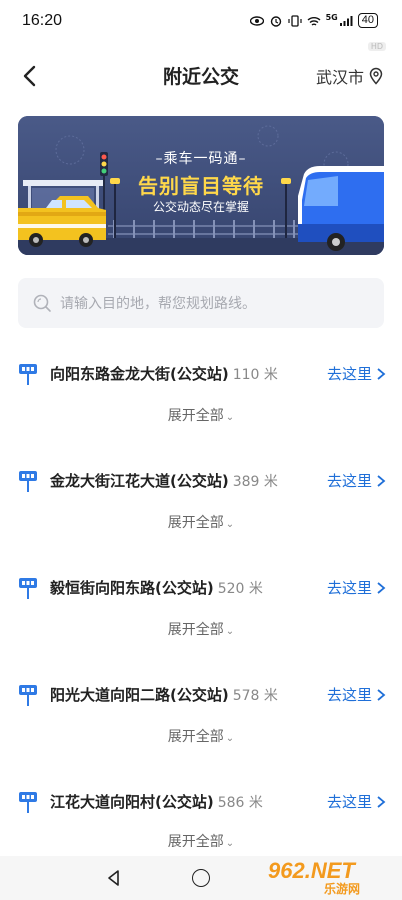 This screenshot has width=402, height=900. What do you see at coordinates (139, 374) in the screenshot?
I see `stop-name: 向阳东路金龙大街(公交站)` at bounding box center [139, 374].